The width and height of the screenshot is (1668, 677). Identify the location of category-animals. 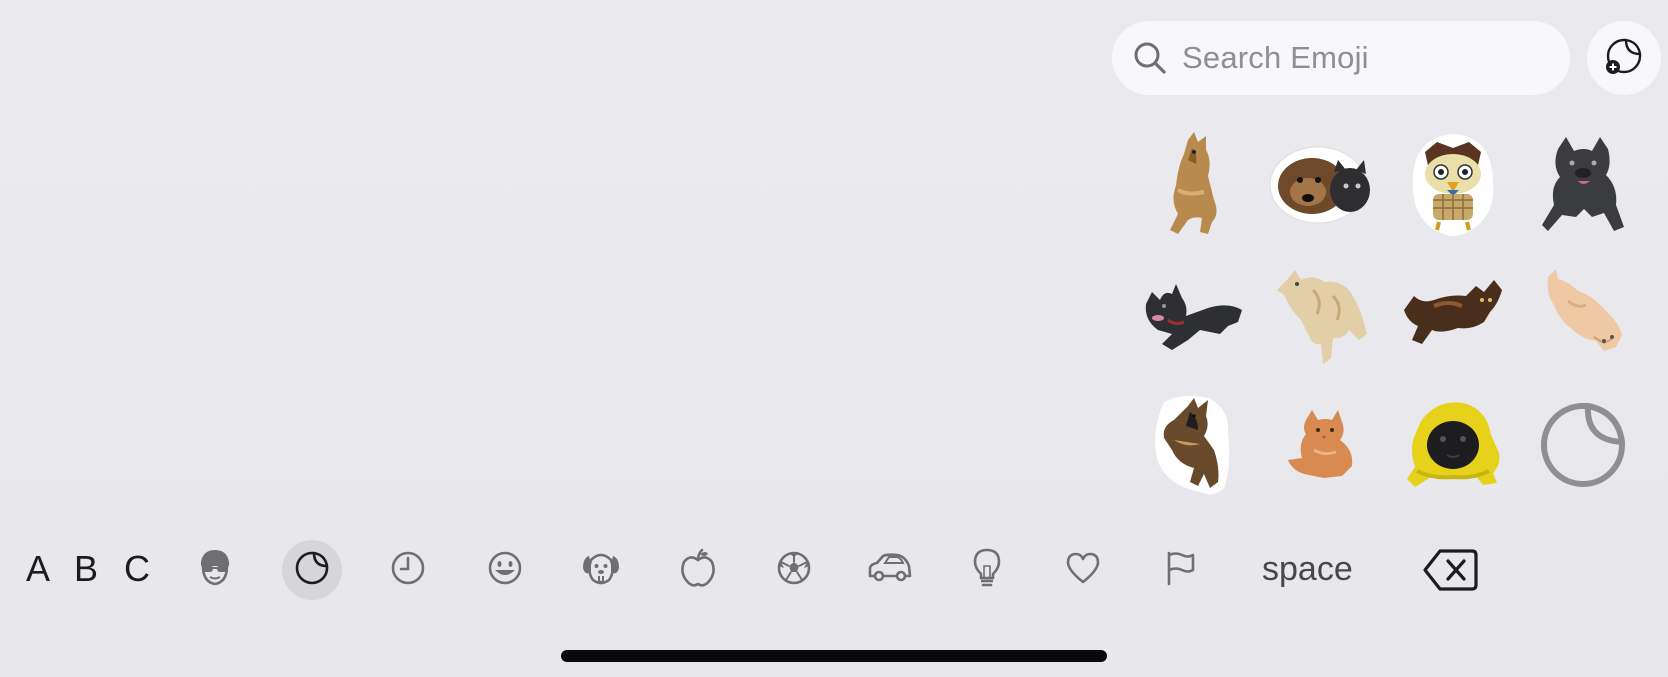
(601, 570).